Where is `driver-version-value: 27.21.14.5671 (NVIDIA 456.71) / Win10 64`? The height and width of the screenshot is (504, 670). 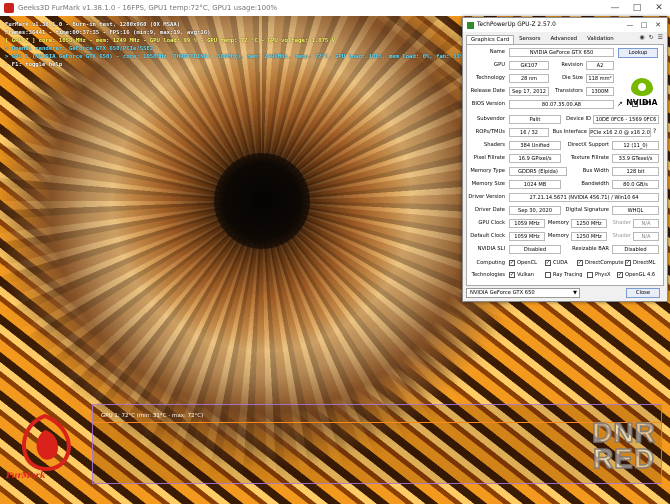 driver-version-value: 27.21.14.5671 (NVIDIA 456.71) / Win10 64 is located at coordinates (584, 197).